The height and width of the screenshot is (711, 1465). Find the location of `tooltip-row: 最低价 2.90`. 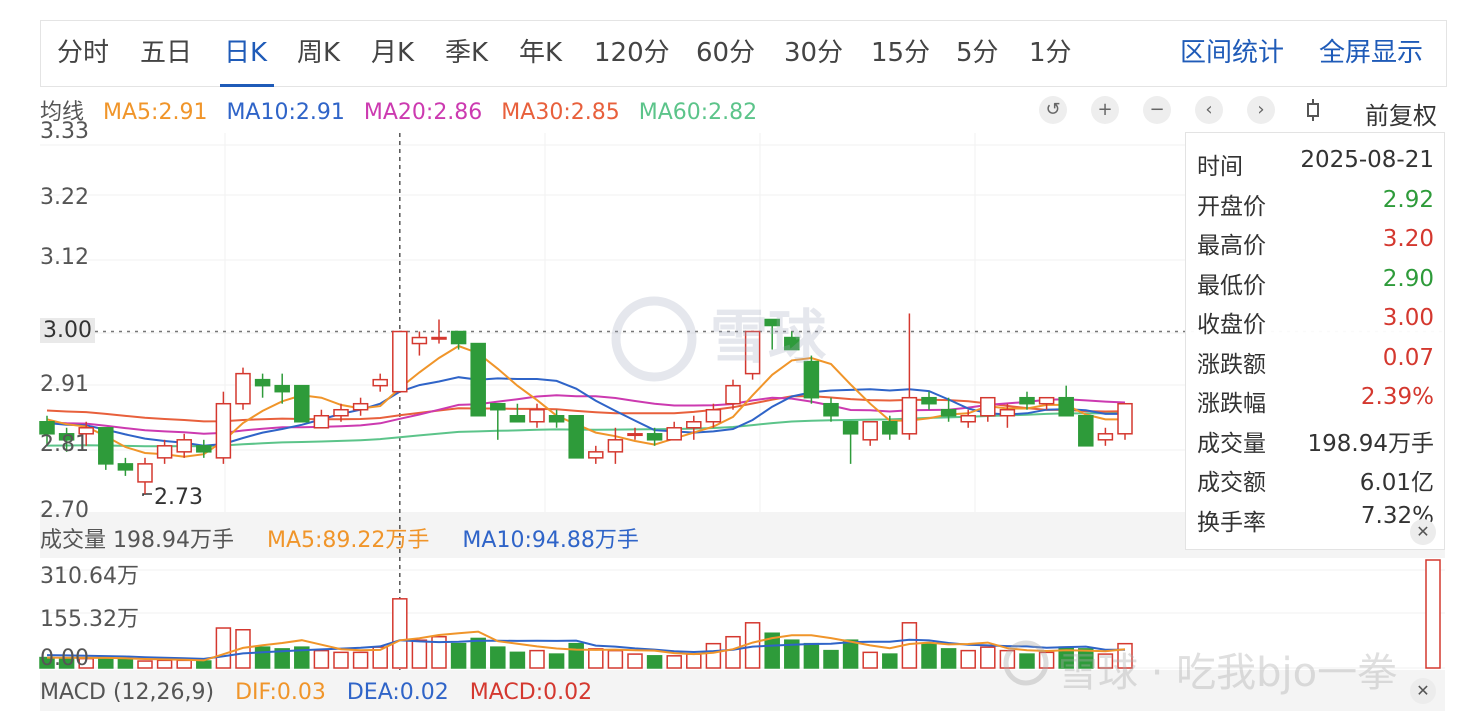

tooltip-row: 最低价 2.90 is located at coordinates (1315, 282).